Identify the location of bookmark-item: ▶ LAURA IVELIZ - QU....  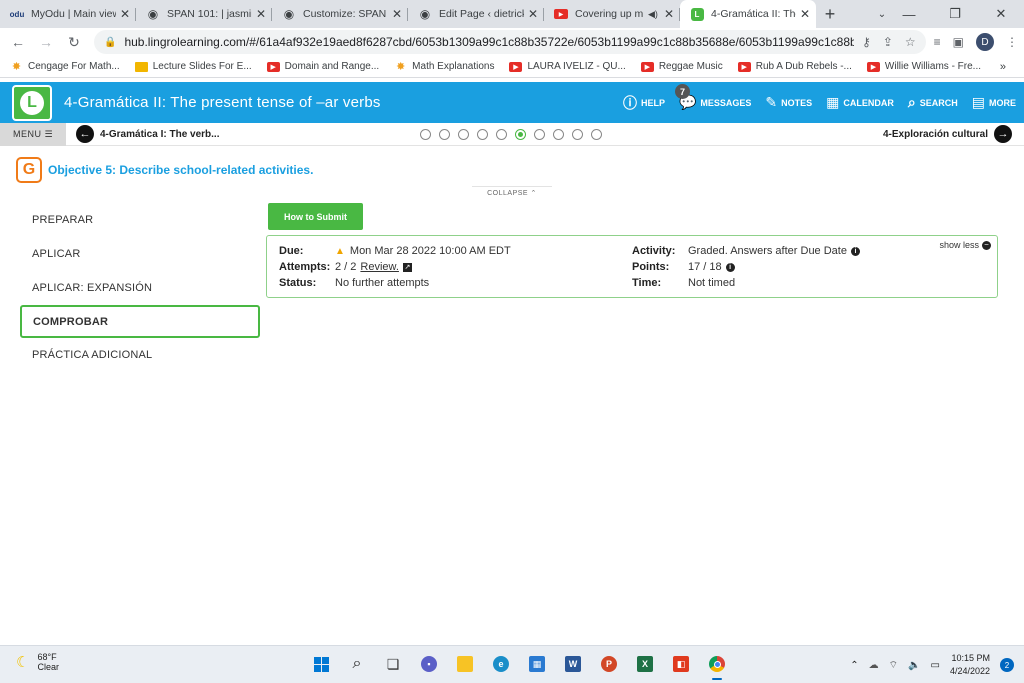
(567, 66).